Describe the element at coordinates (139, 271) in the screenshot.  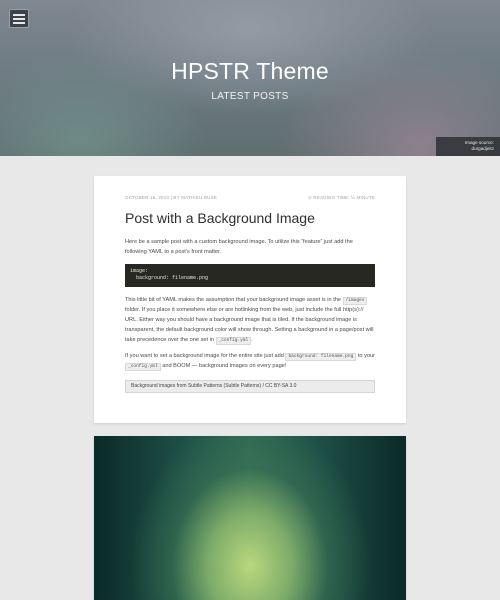
I see `code-line: image:` at that location.